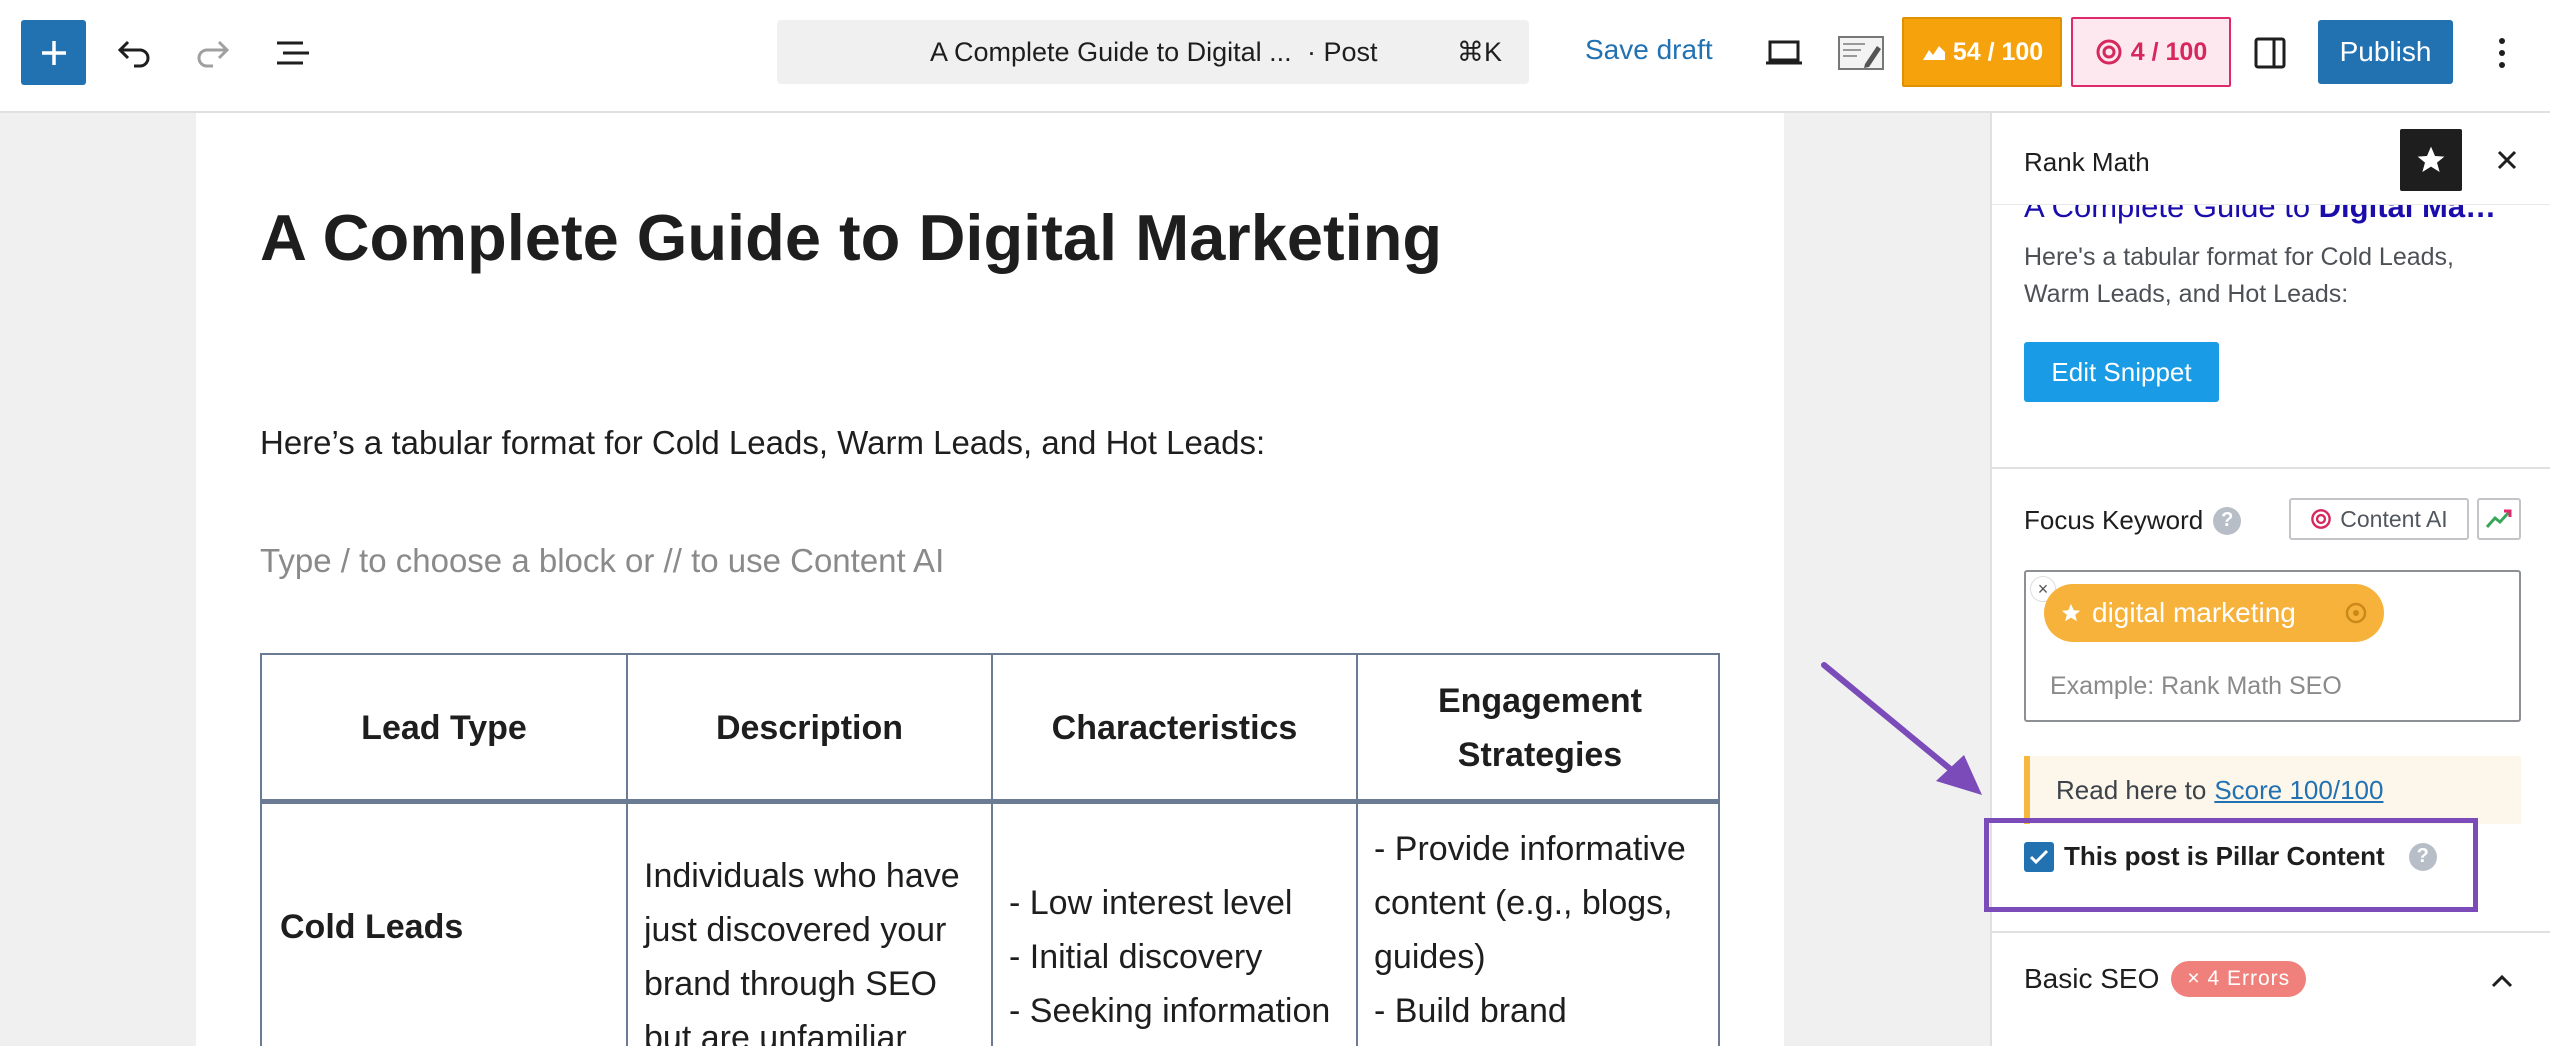 The height and width of the screenshot is (1046, 2550). What do you see at coordinates (2114, 520) in the screenshot?
I see `focus-keyword-text: Focus Keyword` at bounding box center [2114, 520].